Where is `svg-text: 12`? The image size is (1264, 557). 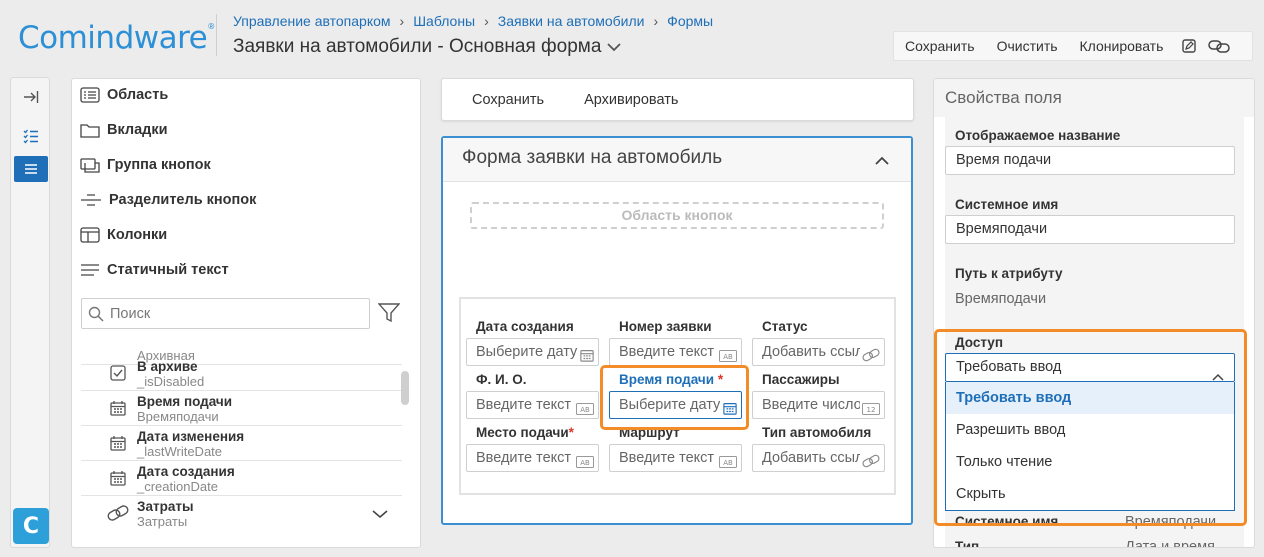 svg-text: 12 is located at coordinates (871, 410).